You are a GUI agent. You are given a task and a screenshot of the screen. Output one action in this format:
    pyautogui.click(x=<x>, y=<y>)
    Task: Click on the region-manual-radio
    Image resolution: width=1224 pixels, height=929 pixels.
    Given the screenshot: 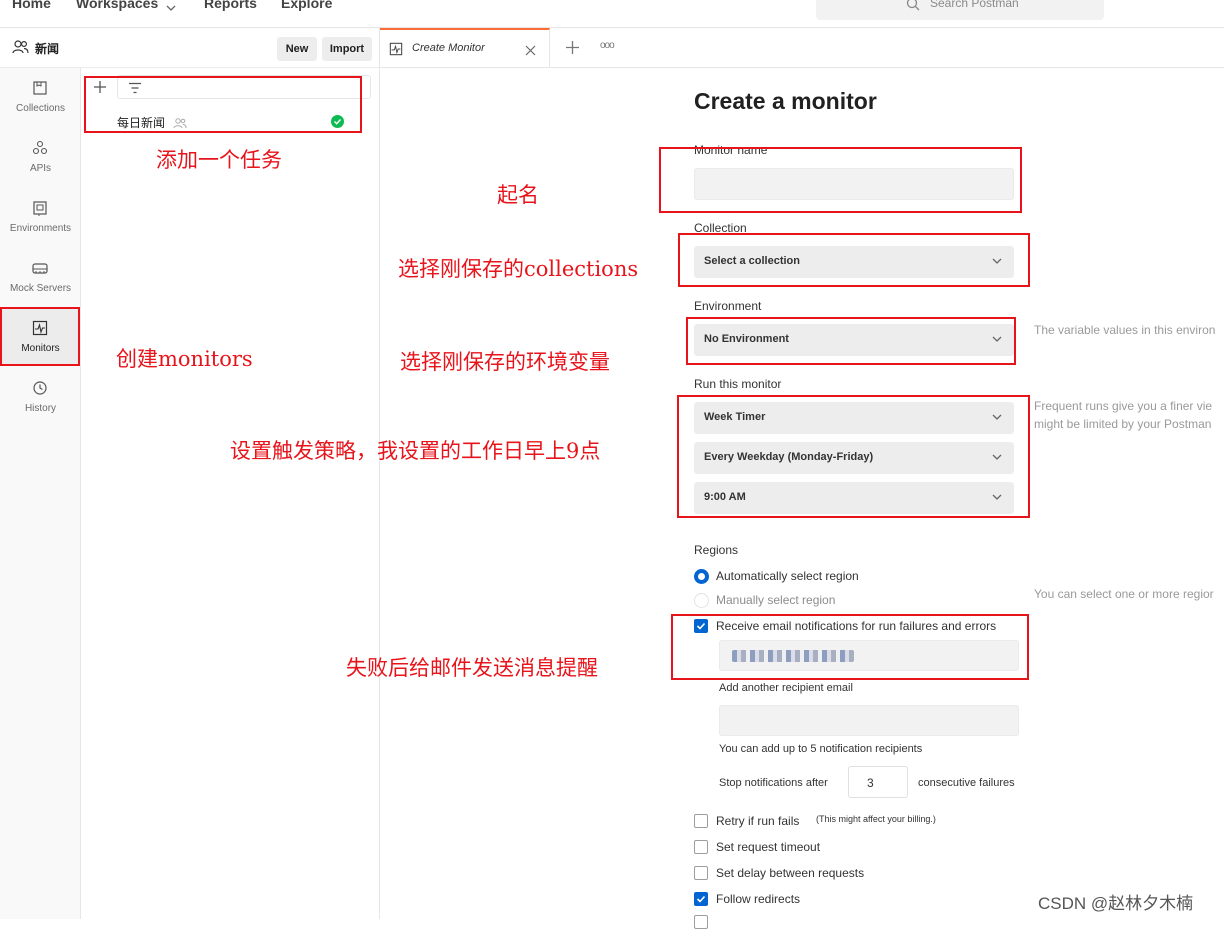 What is the action you would take?
    pyautogui.click(x=701, y=600)
    